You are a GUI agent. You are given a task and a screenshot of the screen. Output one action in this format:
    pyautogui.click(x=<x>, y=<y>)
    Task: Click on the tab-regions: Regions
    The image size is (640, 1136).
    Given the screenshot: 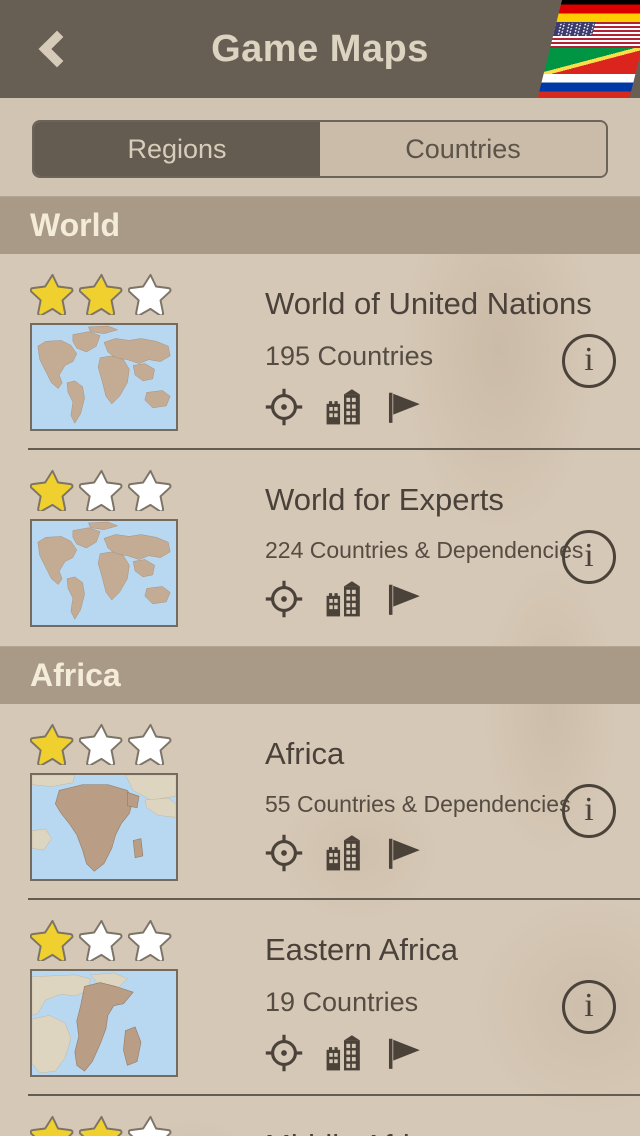 What is the action you would take?
    pyautogui.click(x=177, y=149)
    